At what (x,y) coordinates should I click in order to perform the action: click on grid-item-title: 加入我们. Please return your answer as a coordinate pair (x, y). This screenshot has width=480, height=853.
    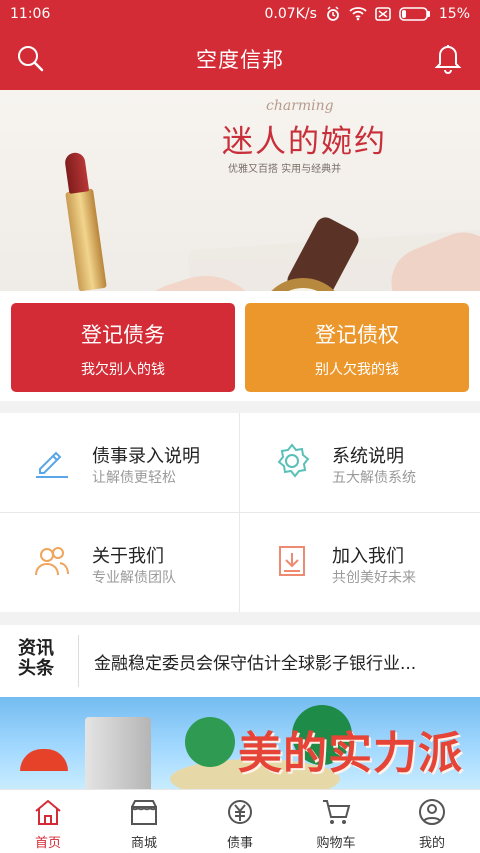
    Looking at the image, I should click on (368, 556).